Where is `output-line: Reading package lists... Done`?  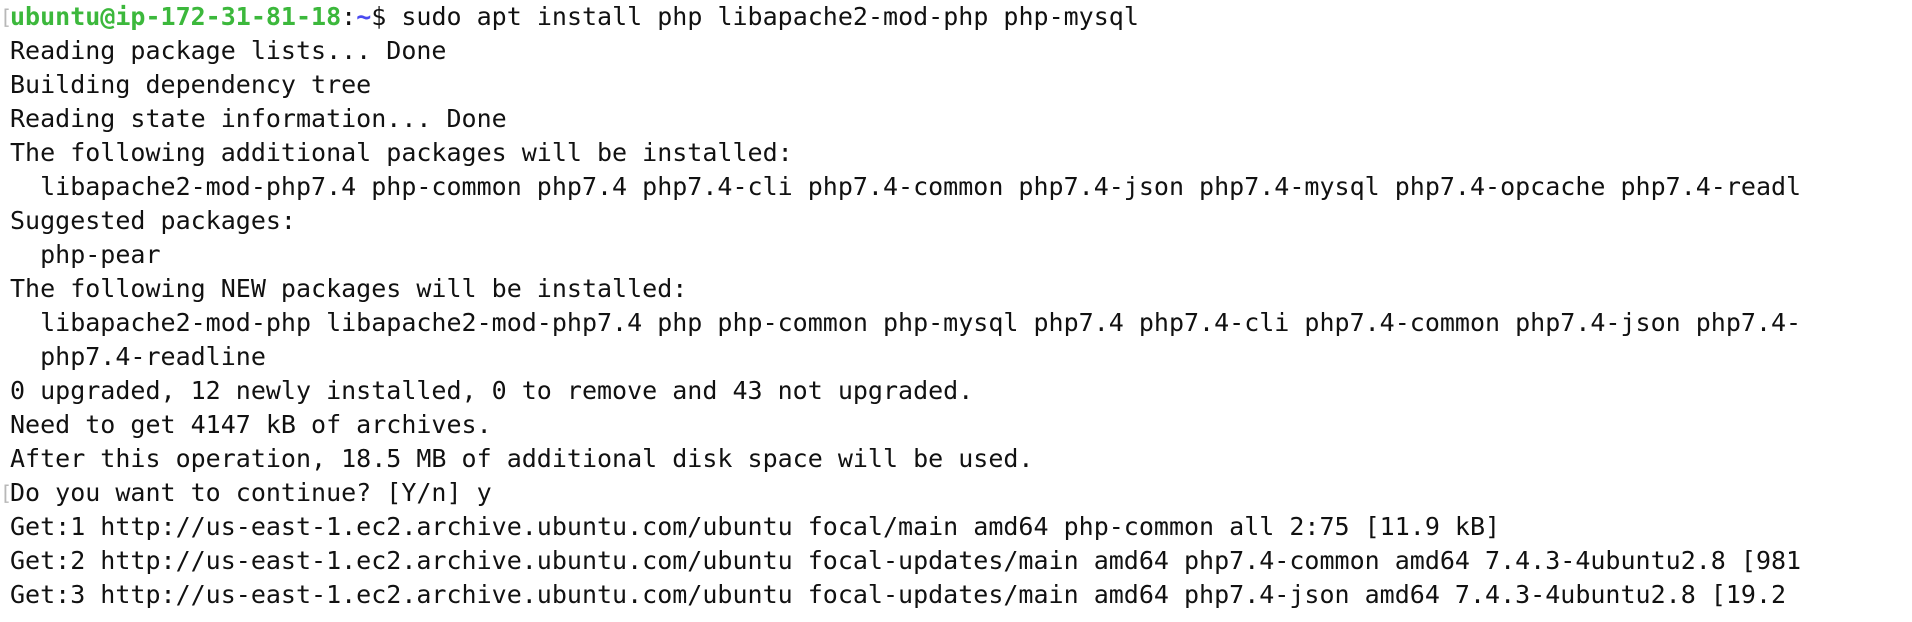 output-line: Reading package lists... Done is located at coordinates (228, 50).